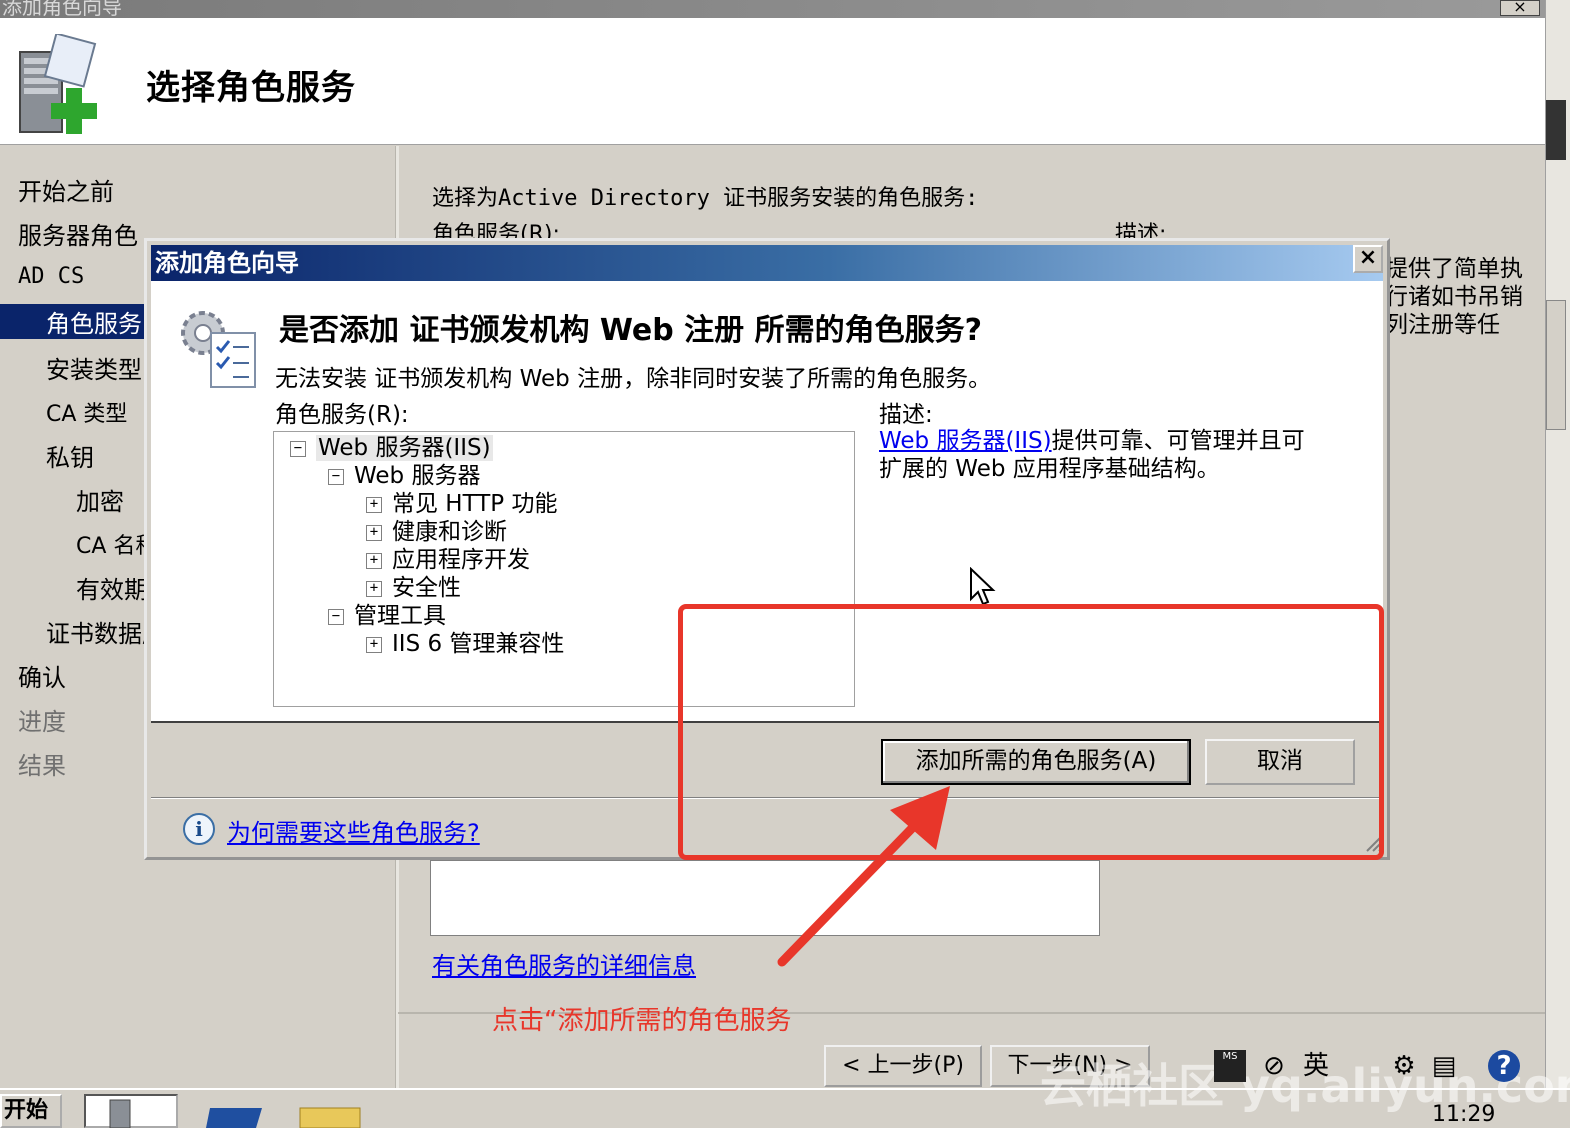 Image resolution: width=1570 pixels, height=1128 pixels. Describe the element at coordinates (400, 616) in the screenshot. I see `tree-item-label: 管理工具` at that location.